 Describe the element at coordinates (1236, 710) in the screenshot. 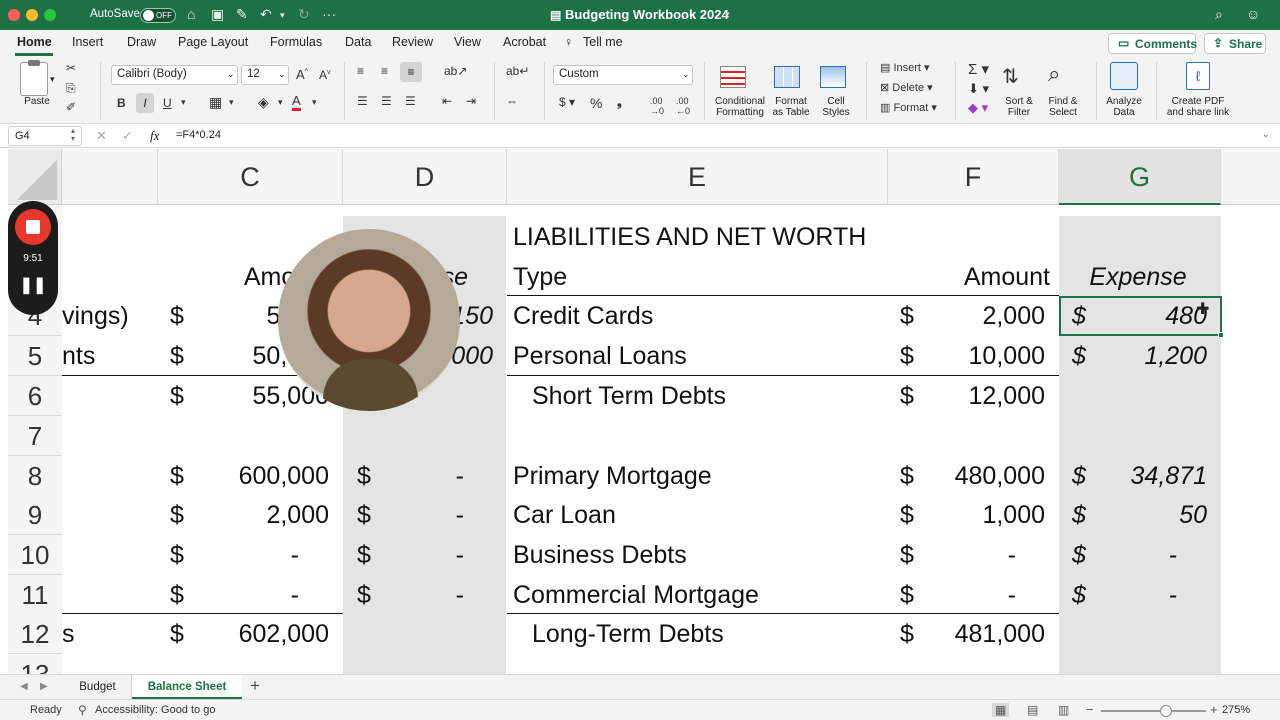

I see `zoom-level: 275%` at that location.